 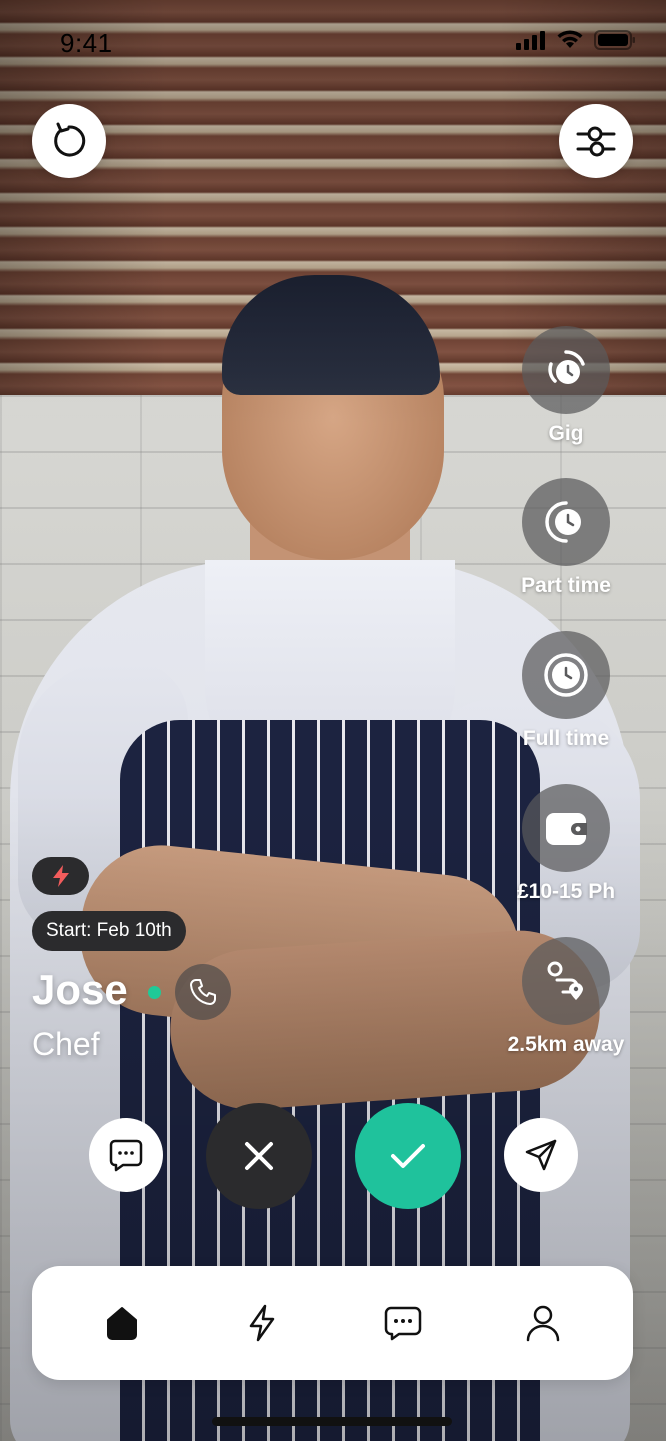 I want to click on phone-icon, so click(x=203, y=992).